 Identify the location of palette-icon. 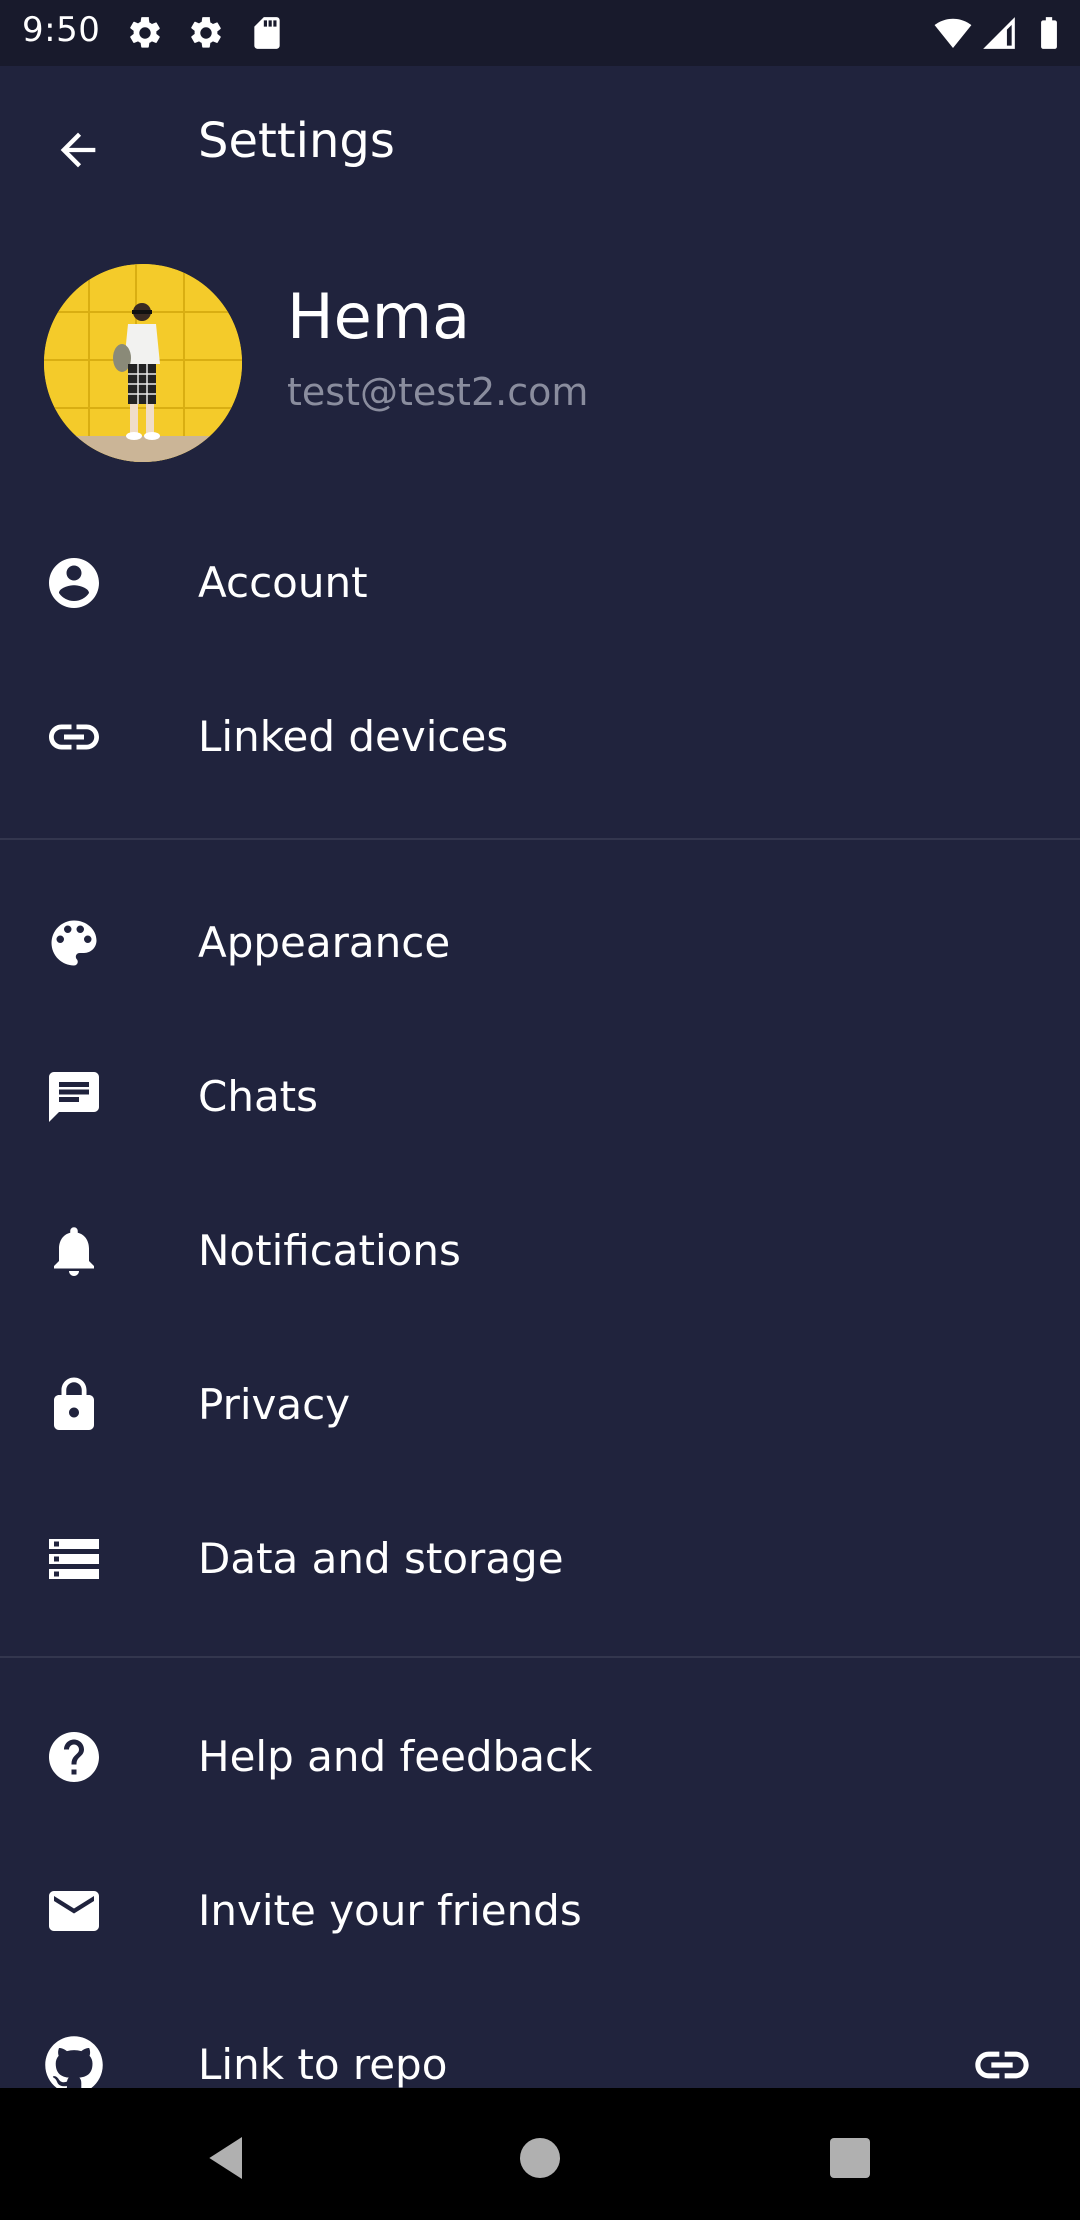
(74, 943).